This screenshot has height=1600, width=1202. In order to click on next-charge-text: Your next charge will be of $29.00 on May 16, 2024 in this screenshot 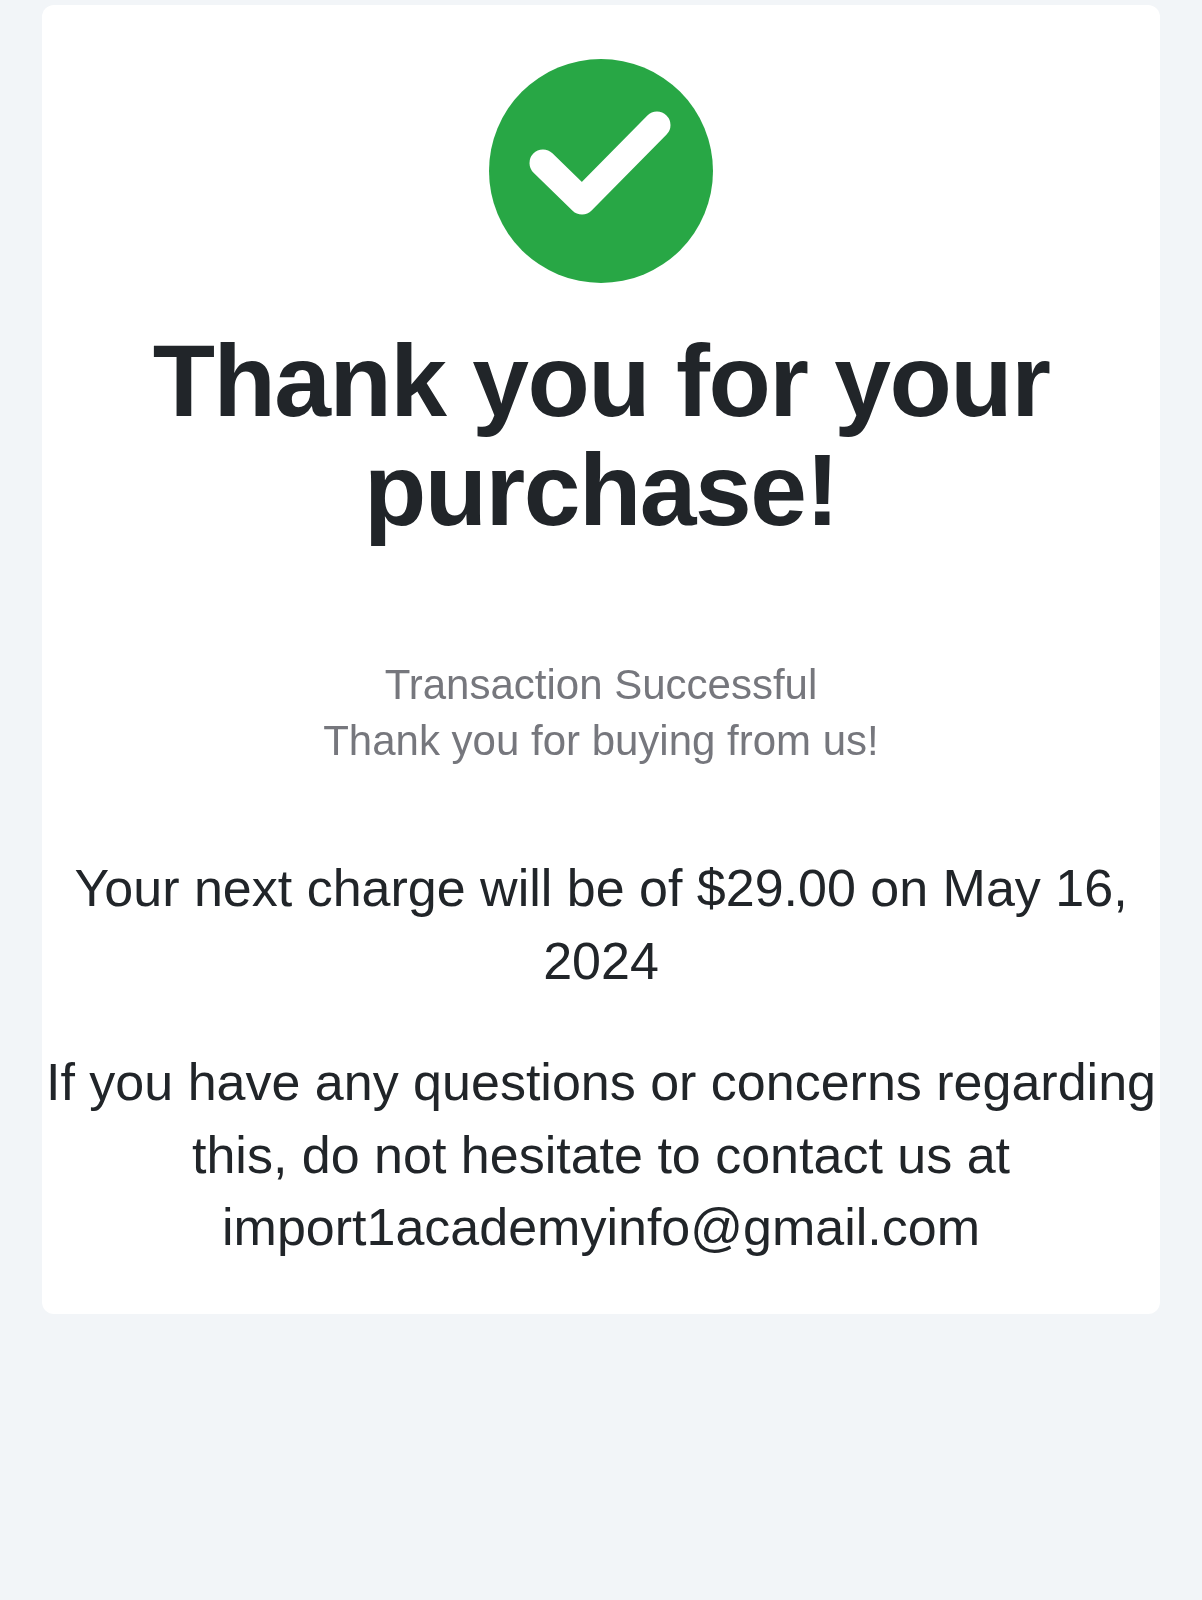, I will do `click(601, 925)`.